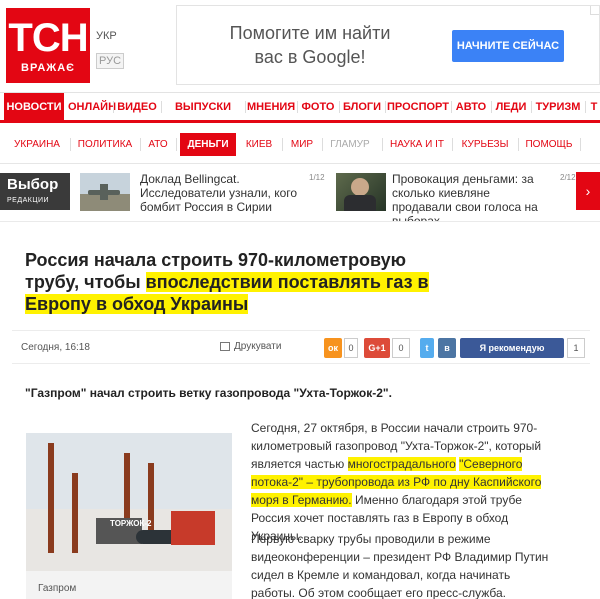 Image resolution: width=600 pixels, height=599 pixels. I want to click on subnav-item-help: ПОМОЩЬ, so click(549, 144).